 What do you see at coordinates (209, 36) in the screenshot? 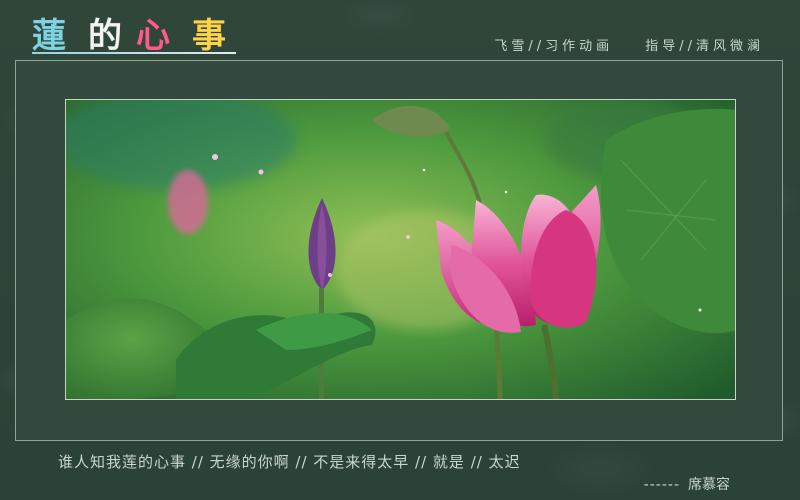
I see `title-char-4: 事` at bounding box center [209, 36].